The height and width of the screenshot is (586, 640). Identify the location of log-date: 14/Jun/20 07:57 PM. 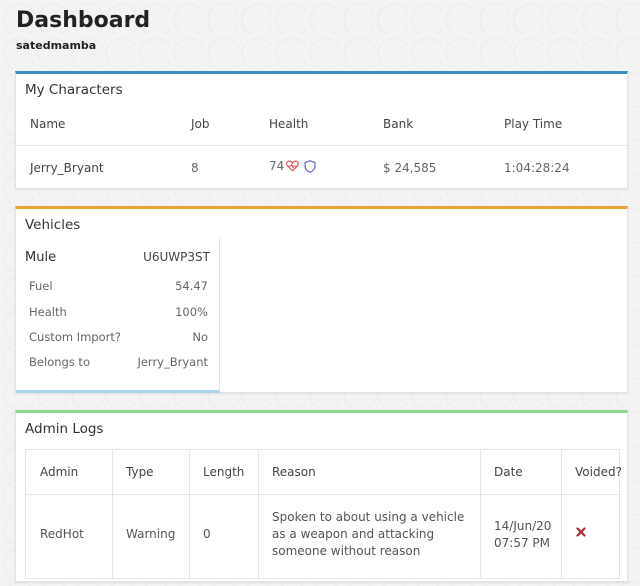
(523, 534).